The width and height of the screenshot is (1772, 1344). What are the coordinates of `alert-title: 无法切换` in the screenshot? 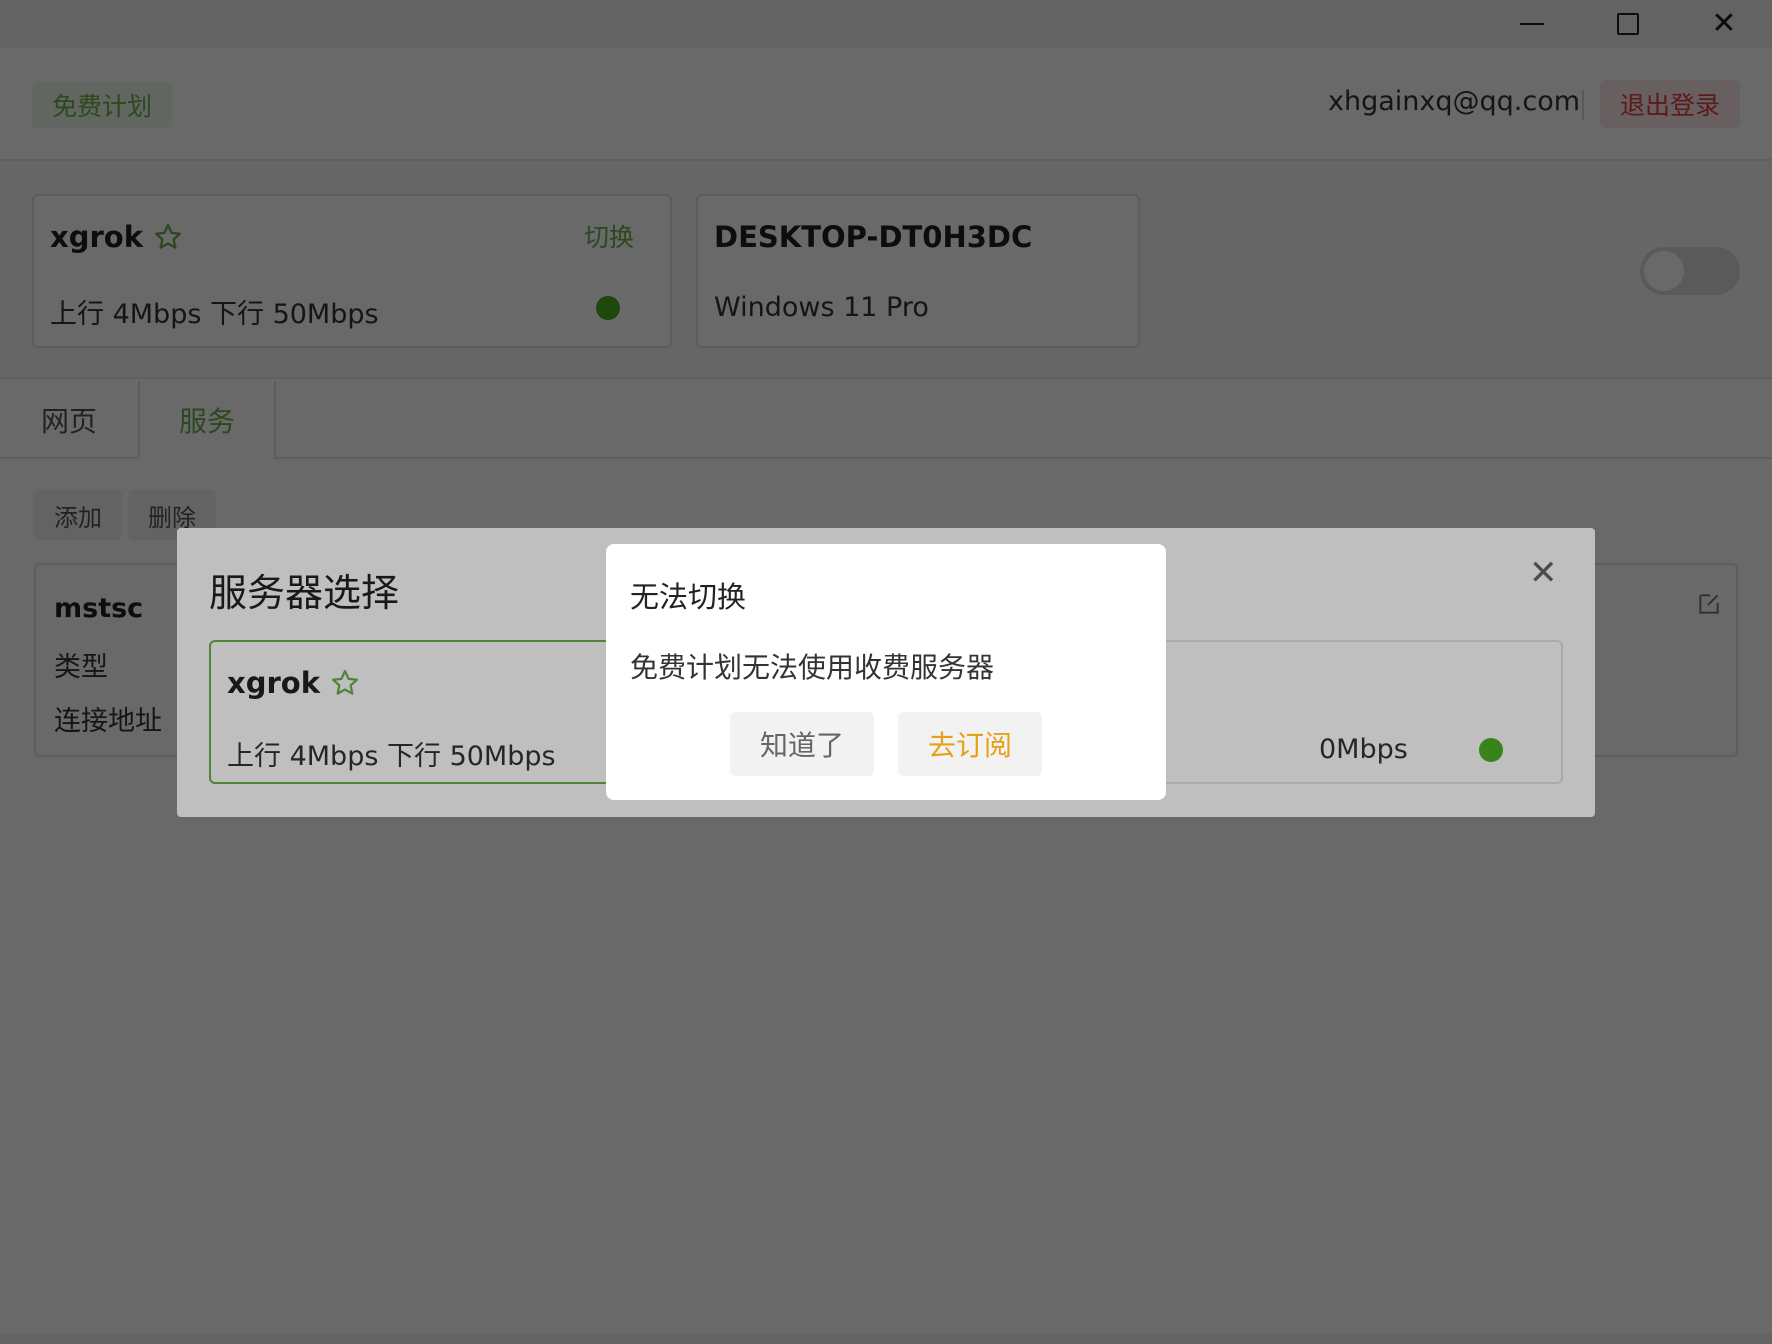 It's located at (688, 597).